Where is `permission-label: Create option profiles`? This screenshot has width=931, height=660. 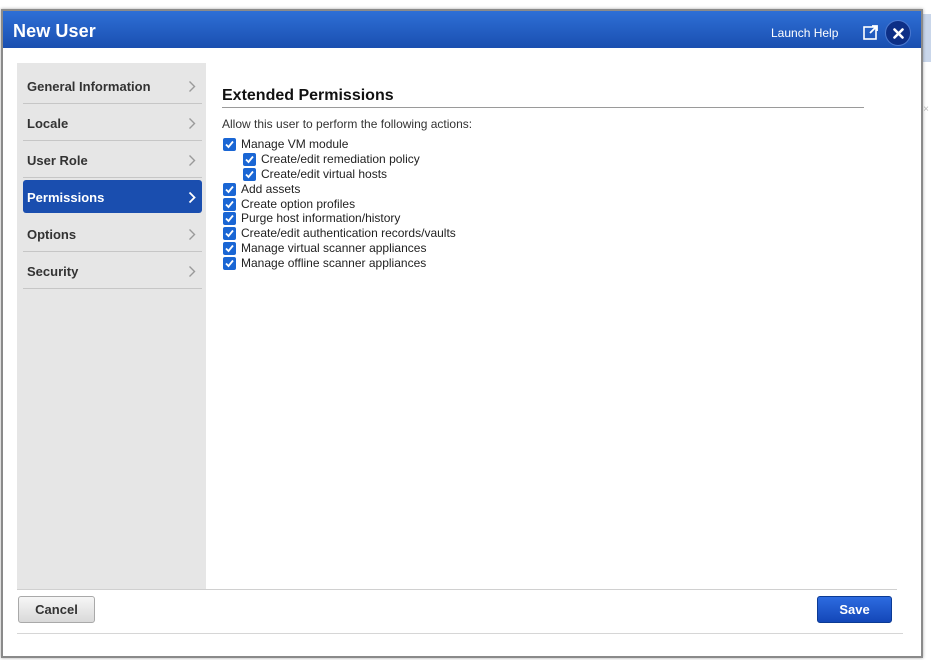
permission-label: Create option profiles is located at coordinates (298, 204).